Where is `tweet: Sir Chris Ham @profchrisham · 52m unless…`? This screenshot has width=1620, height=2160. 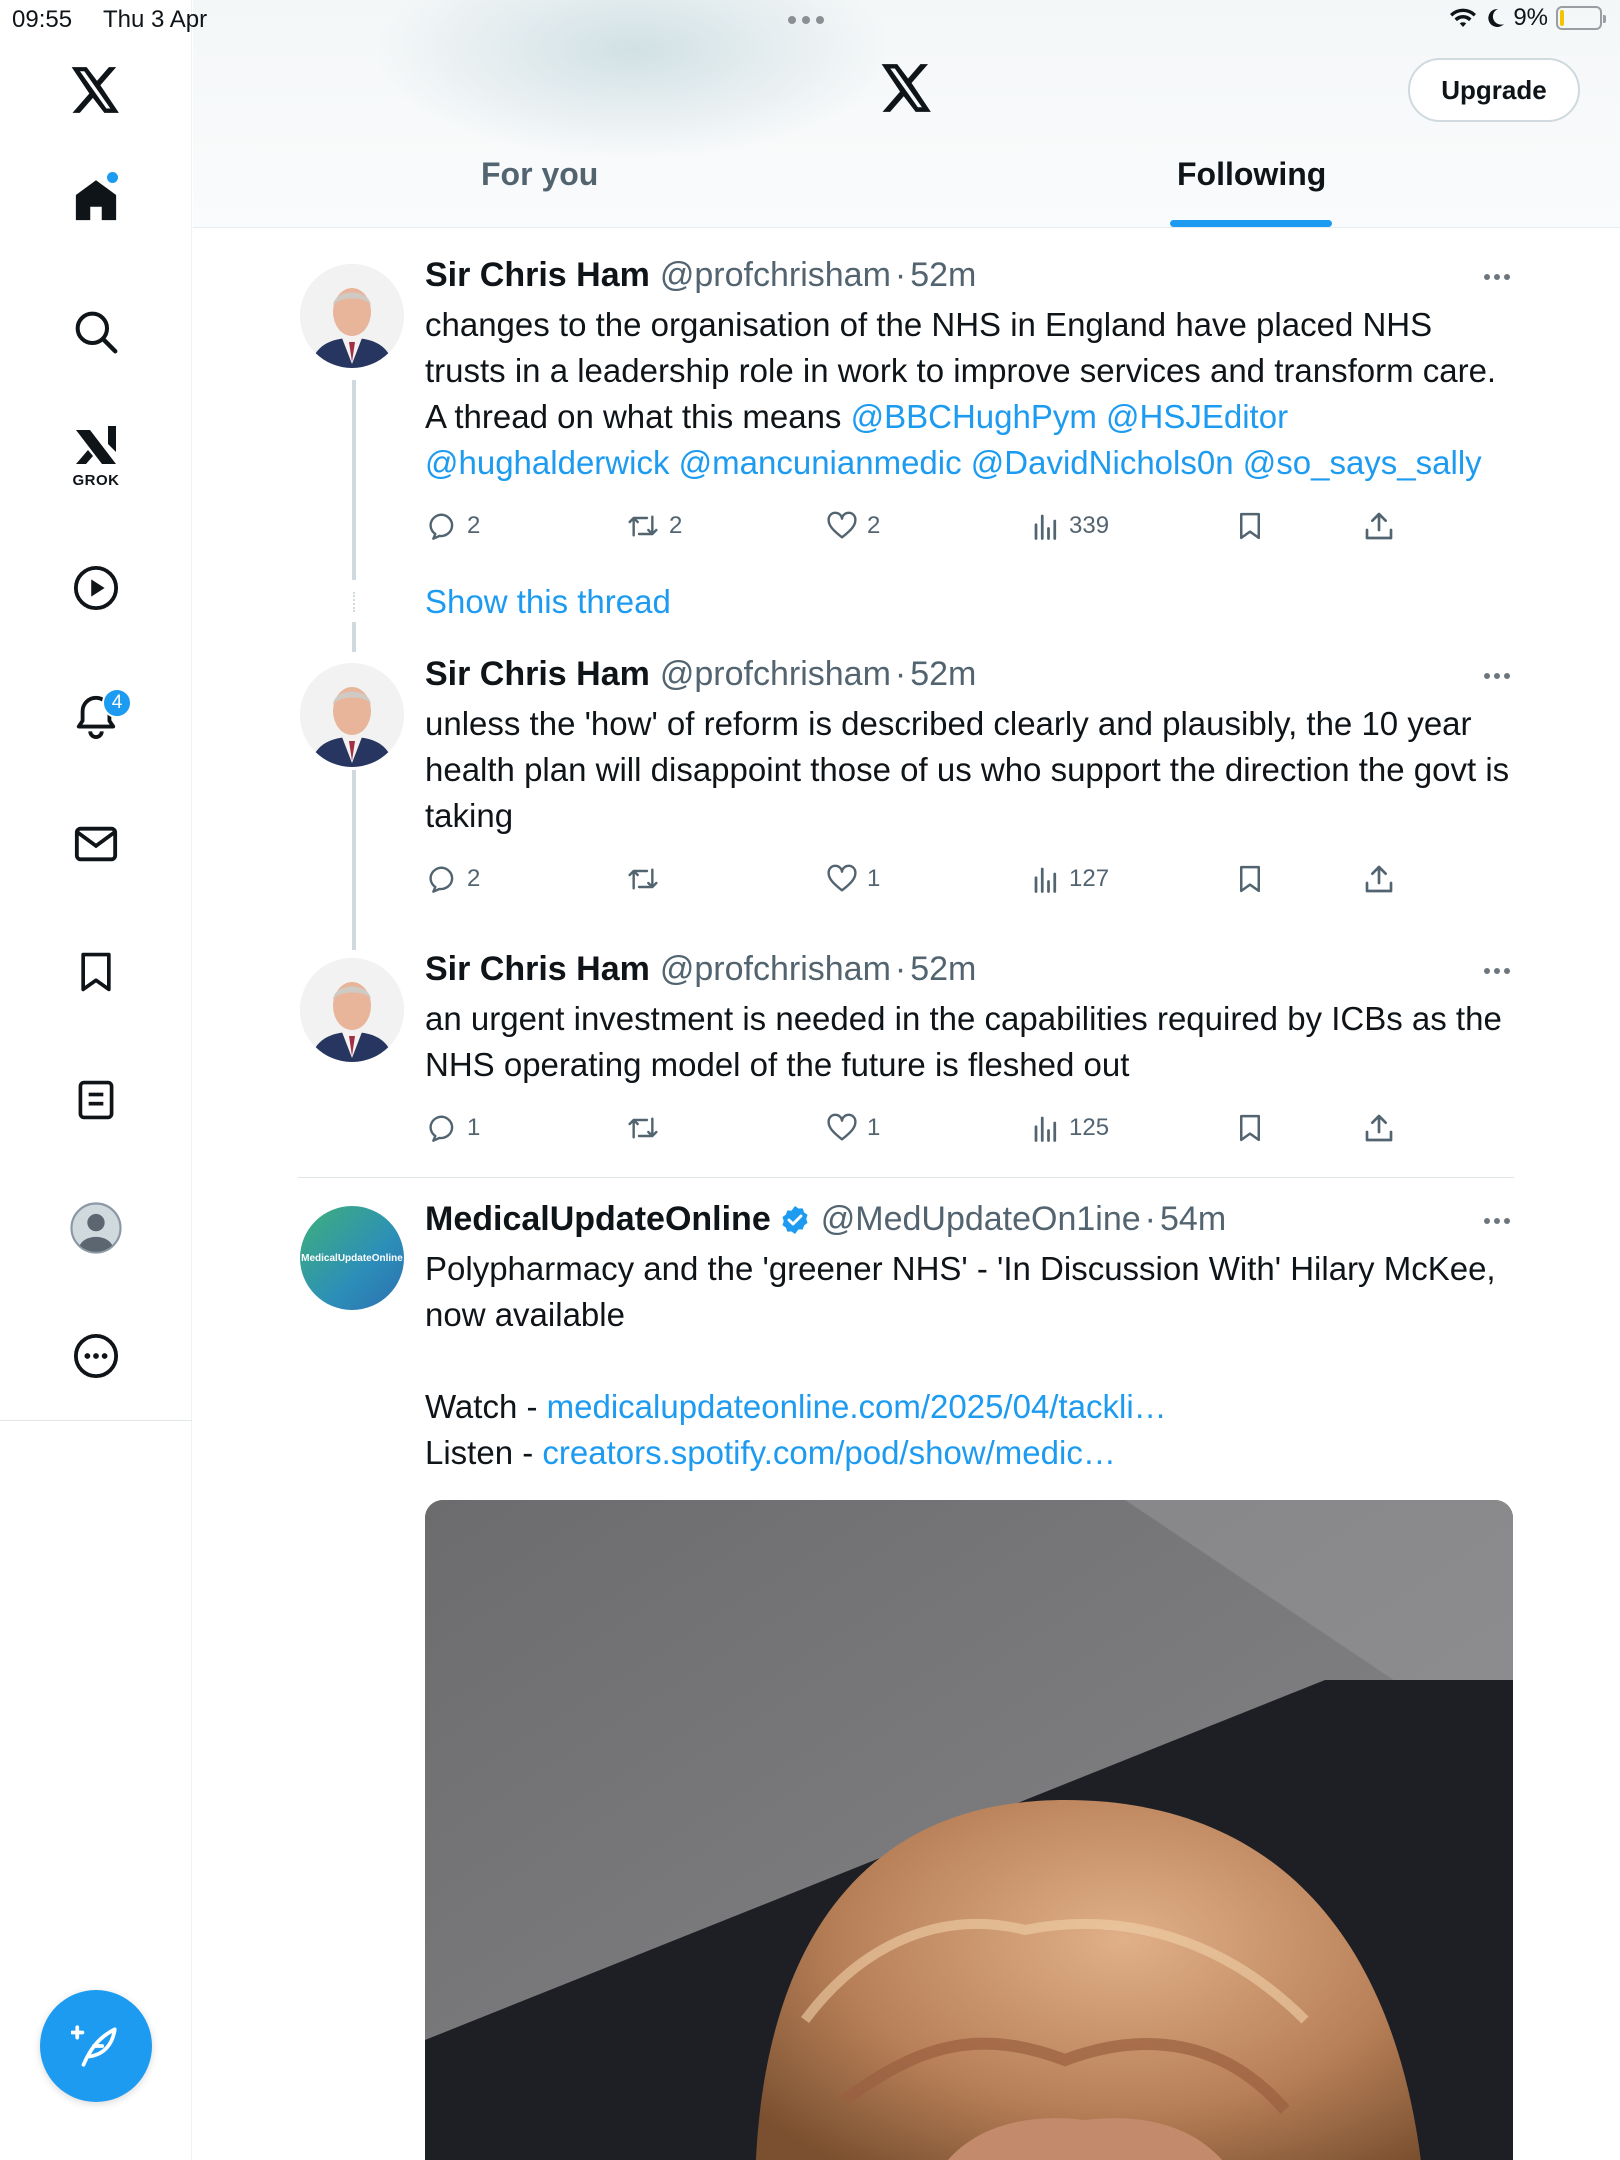 tweet: Sir Chris Ham @profchrisham · 52m unless… is located at coordinates (906, 785).